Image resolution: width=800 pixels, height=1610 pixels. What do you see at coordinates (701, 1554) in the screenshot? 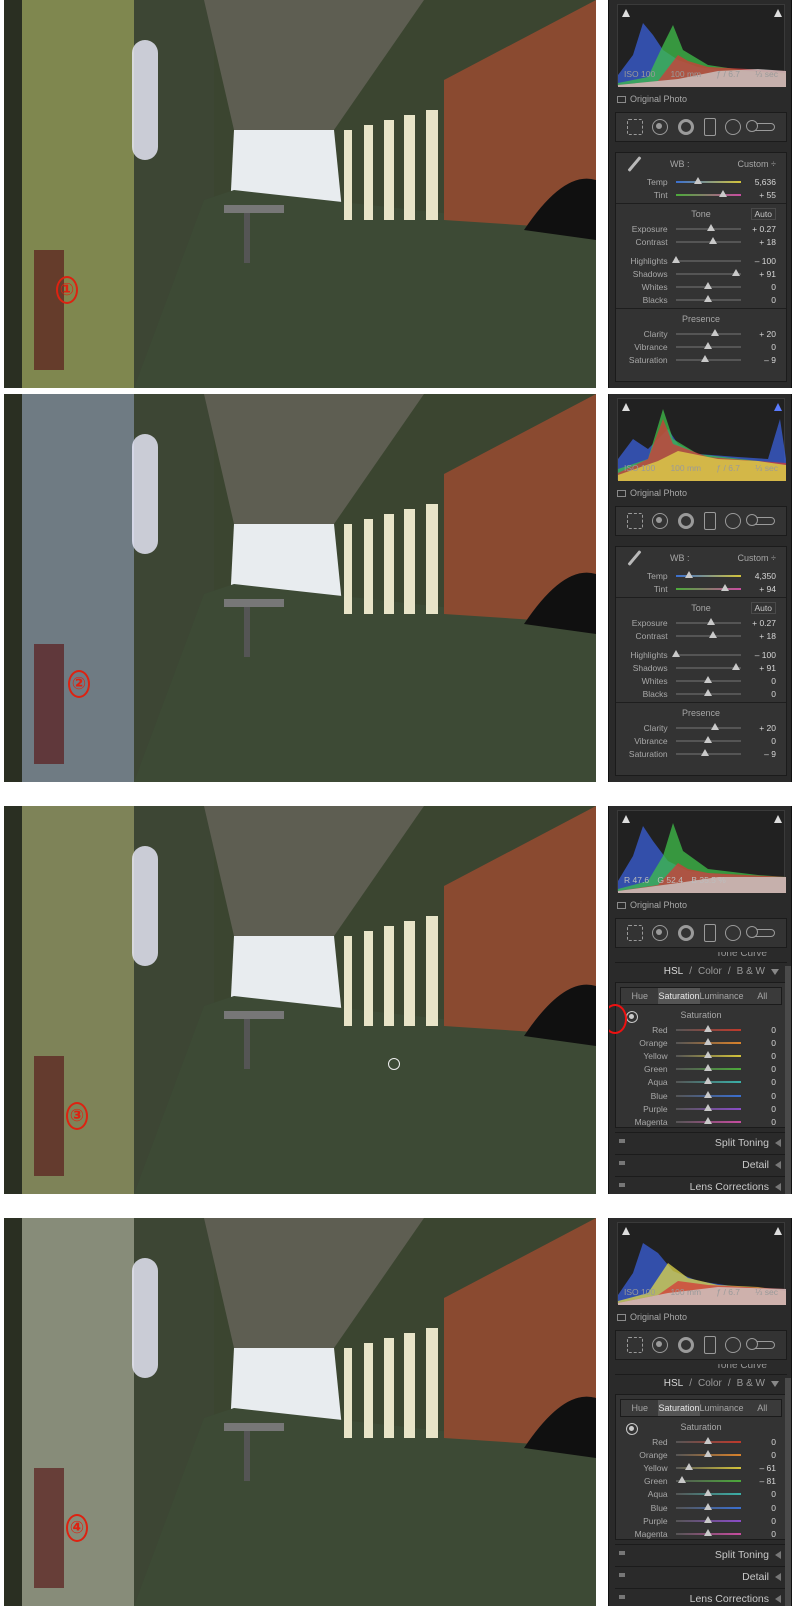
I see `split-toning-section: Split Toning` at bounding box center [701, 1554].